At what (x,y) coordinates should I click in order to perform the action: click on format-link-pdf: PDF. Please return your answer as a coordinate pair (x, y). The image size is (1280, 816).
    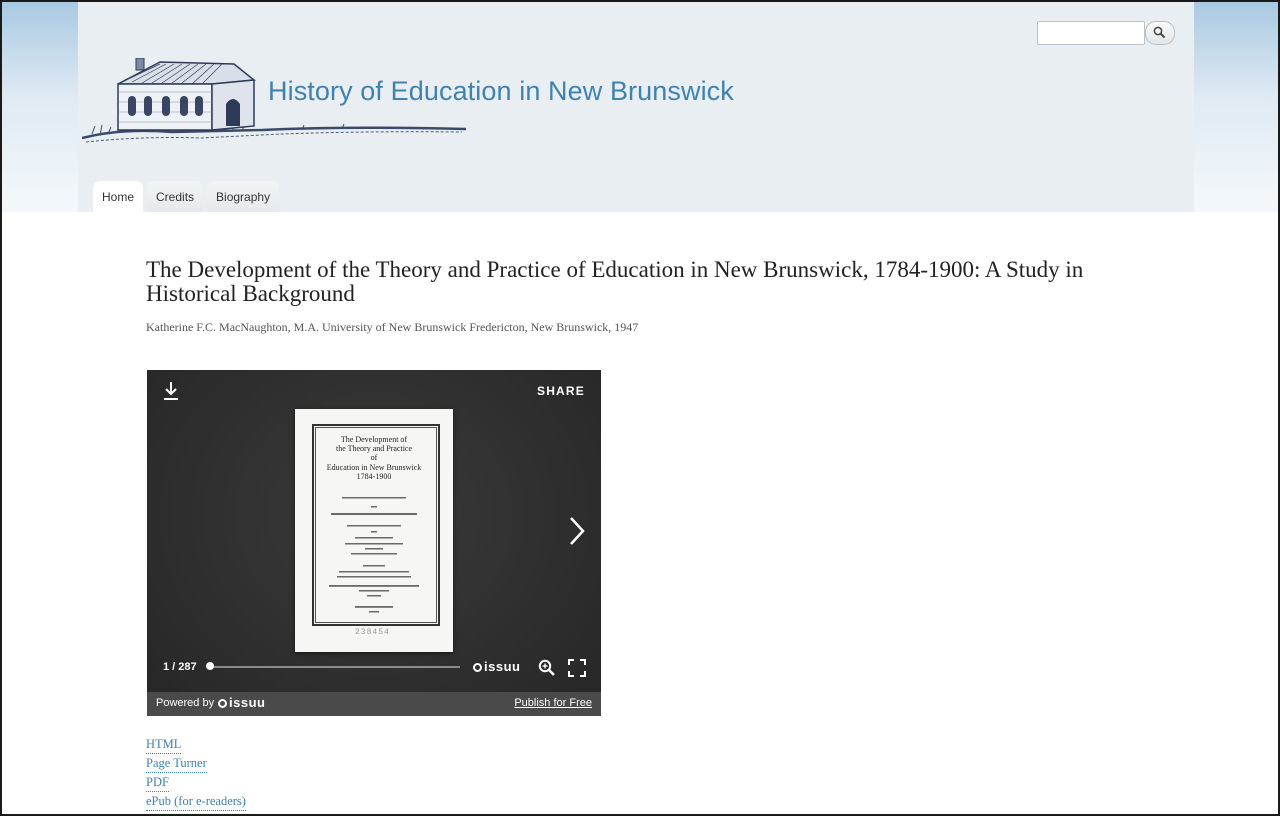
    Looking at the image, I should click on (157, 782).